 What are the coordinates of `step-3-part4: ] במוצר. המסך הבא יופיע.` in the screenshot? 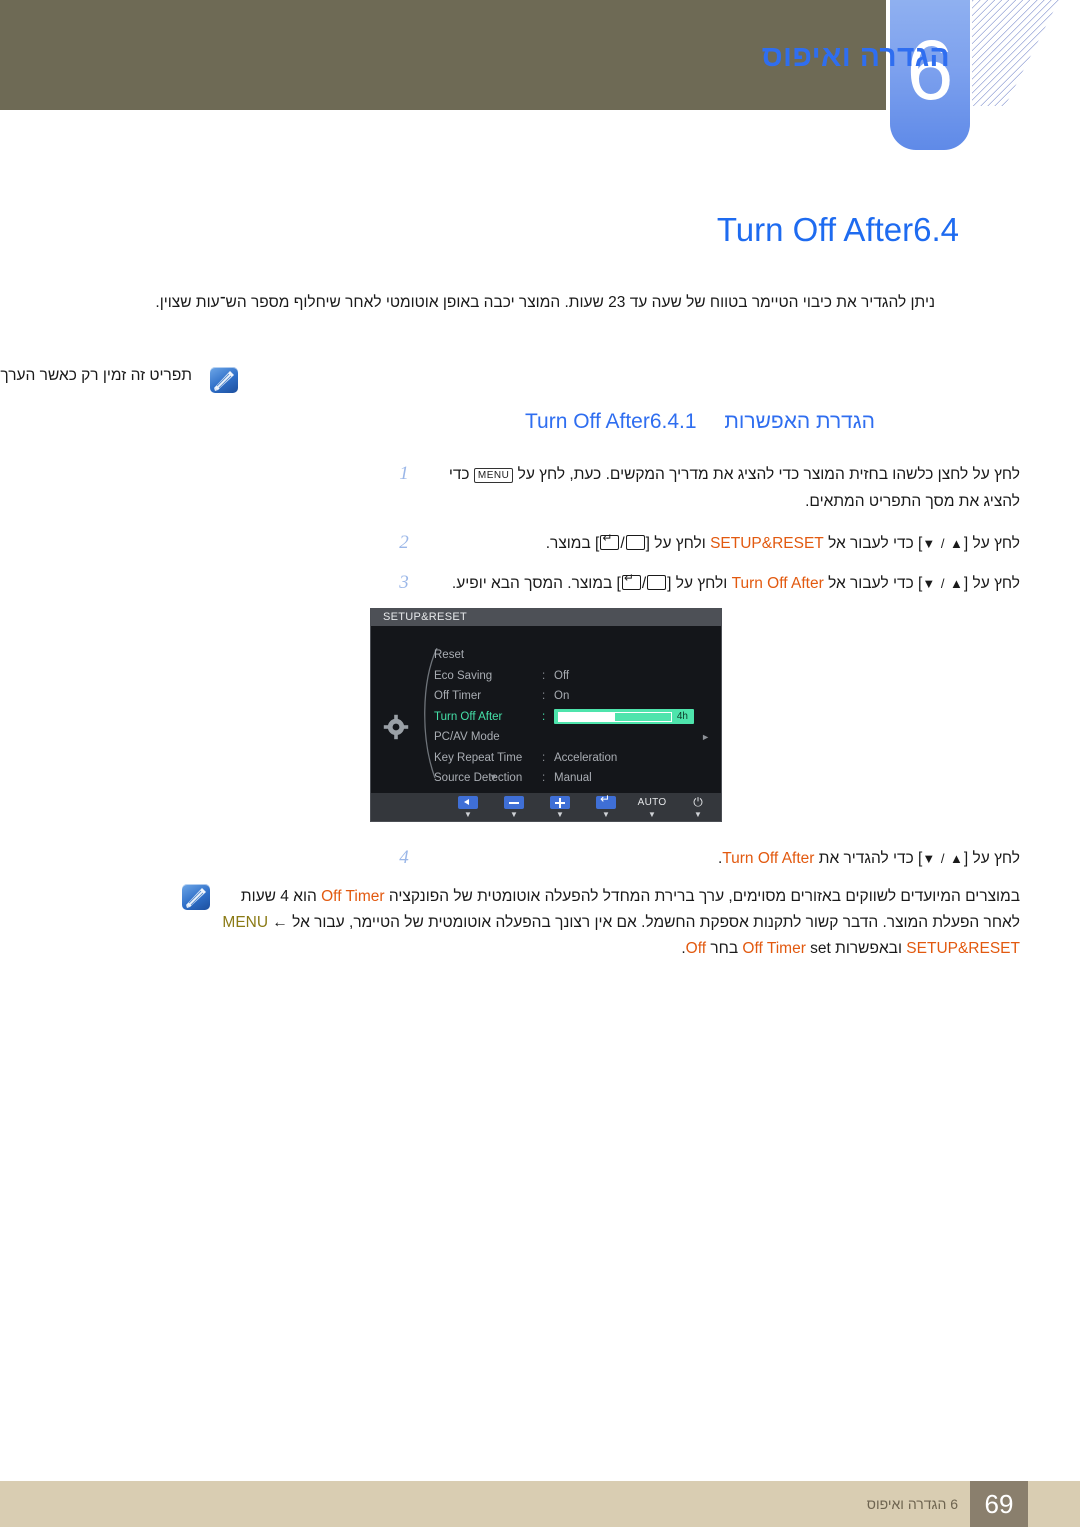 It's located at (536, 583).